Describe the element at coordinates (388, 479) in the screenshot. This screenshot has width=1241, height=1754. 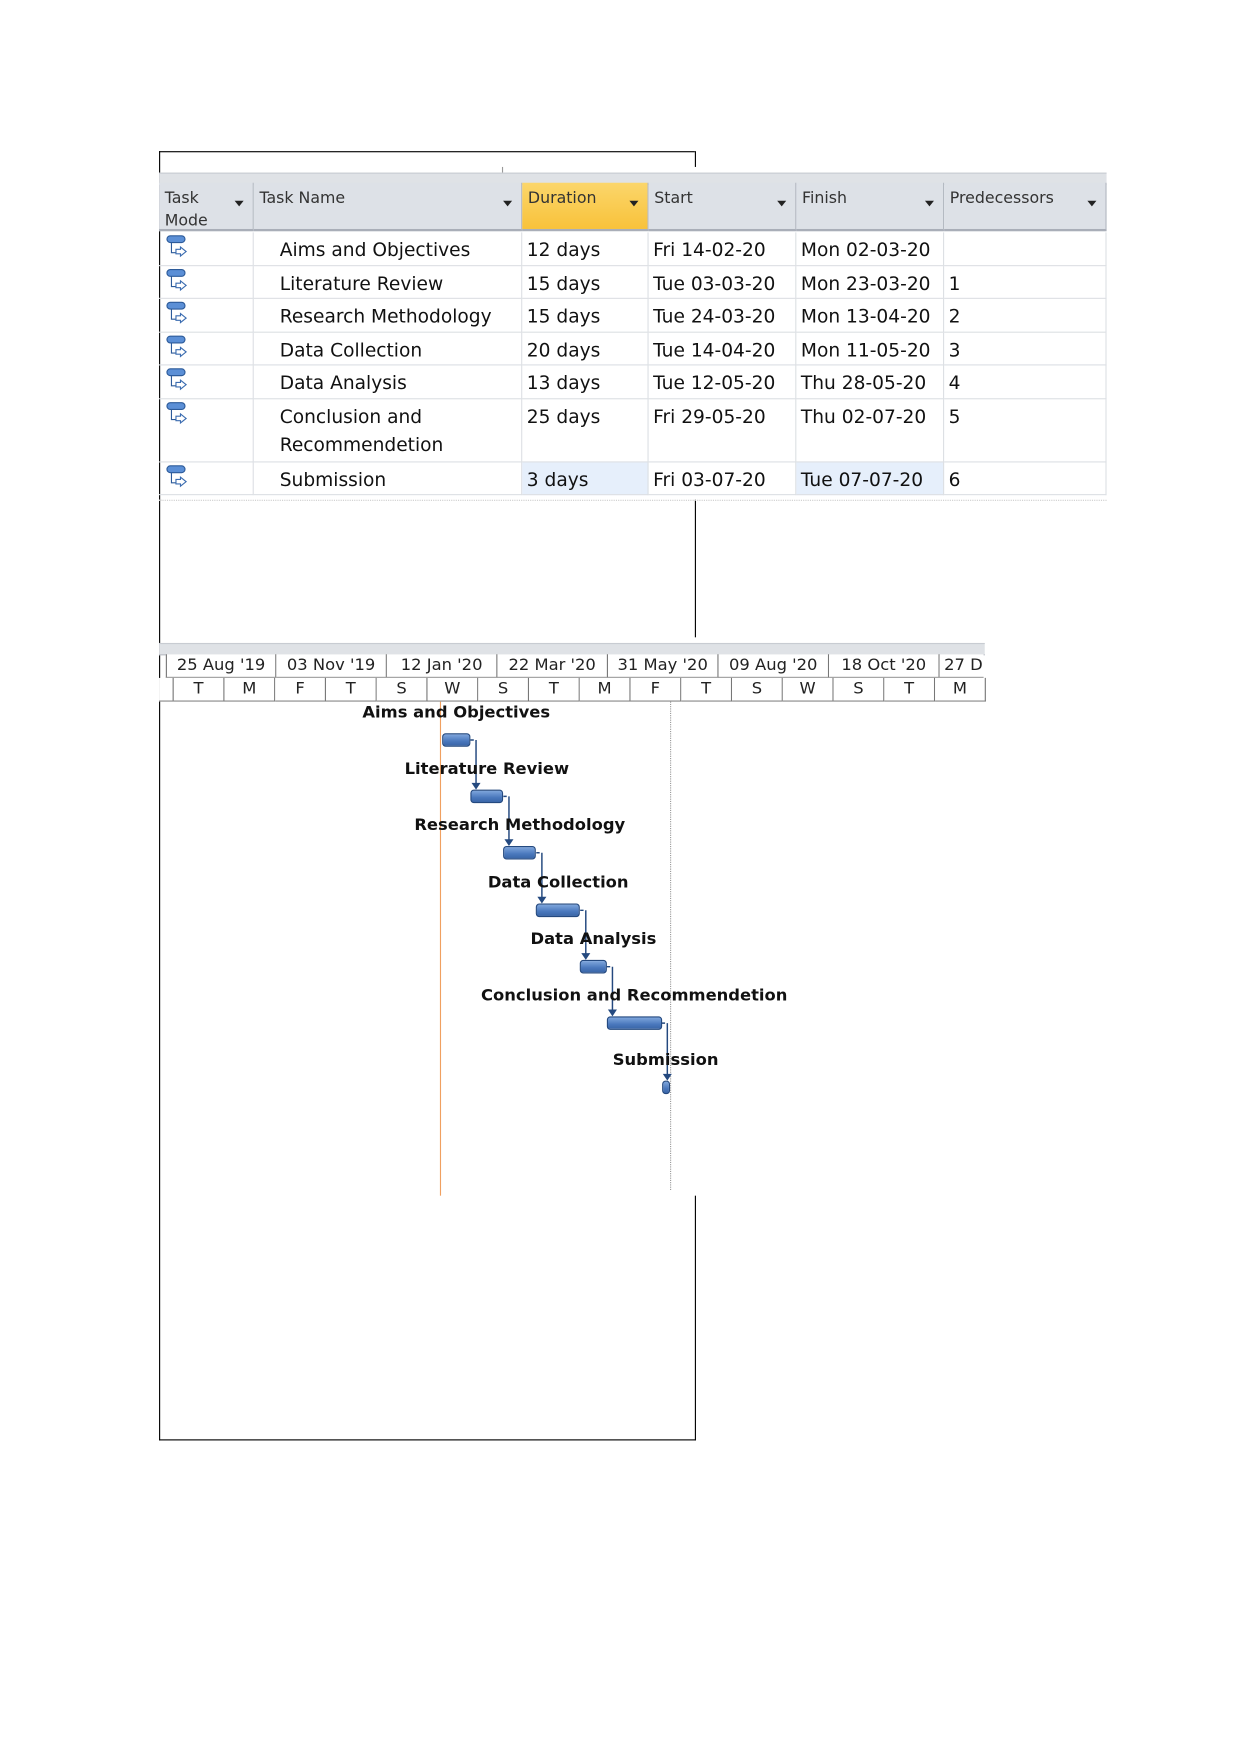
I see `cell-task-name: Submission` at that location.